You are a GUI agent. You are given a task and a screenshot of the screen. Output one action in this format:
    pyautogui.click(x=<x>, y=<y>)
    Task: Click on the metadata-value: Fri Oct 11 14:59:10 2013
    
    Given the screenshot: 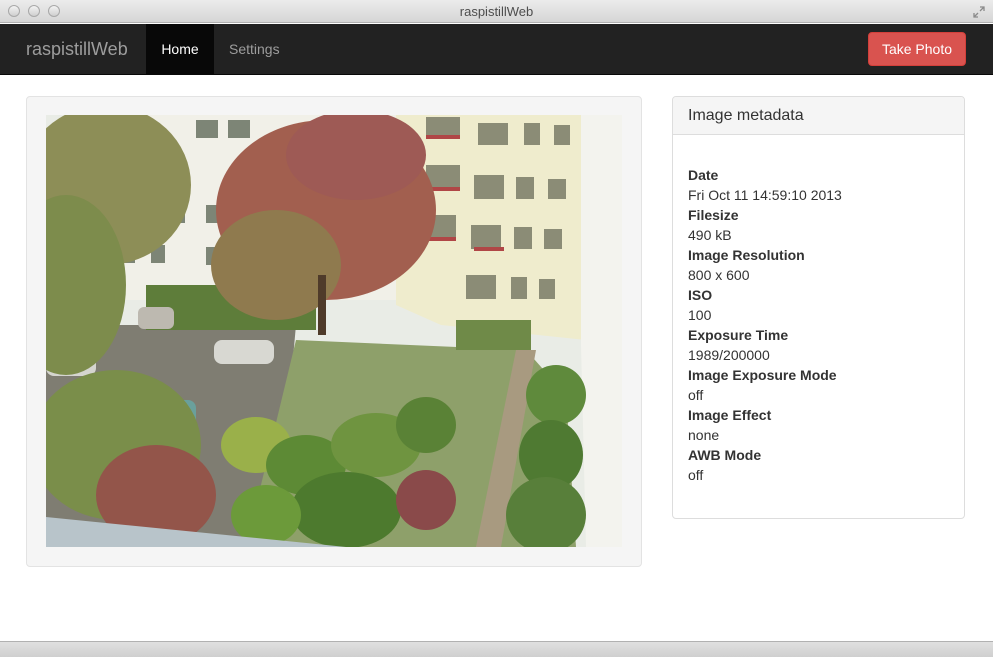 What is the action you would take?
    pyautogui.click(x=765, y=195)
    